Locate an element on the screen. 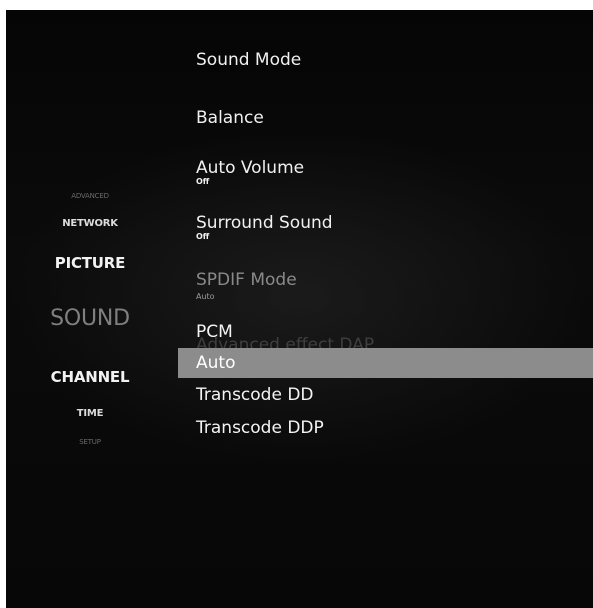 This screenshot has width=593, height=608. spdif-mode-value: Auto is located at coordinates (205, 296).